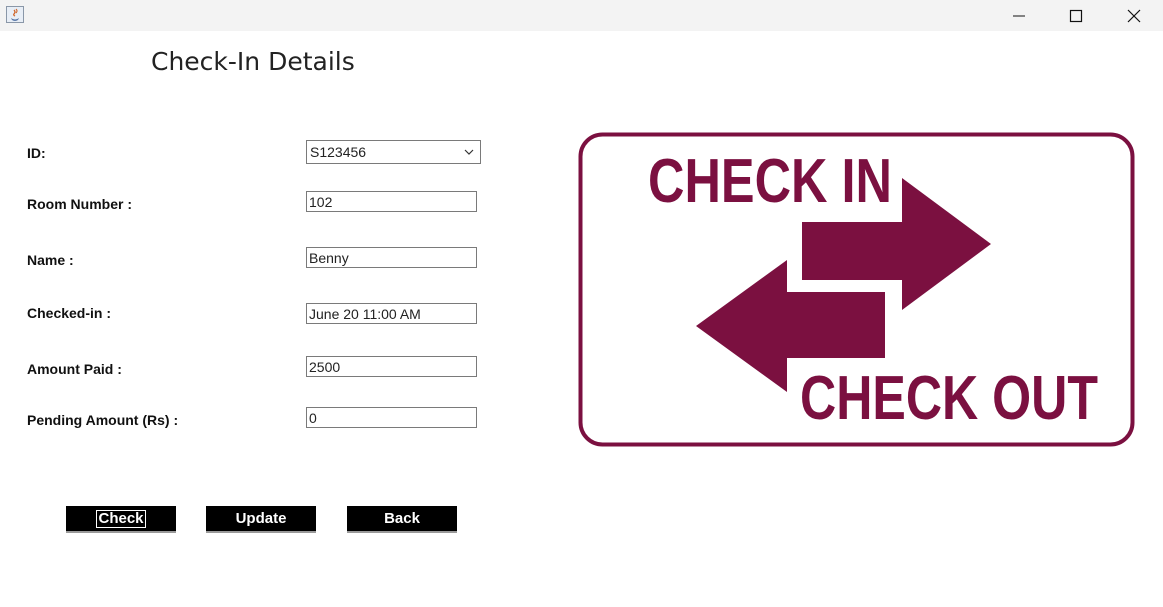  I want to click on close-icon, so click(1134, 15).